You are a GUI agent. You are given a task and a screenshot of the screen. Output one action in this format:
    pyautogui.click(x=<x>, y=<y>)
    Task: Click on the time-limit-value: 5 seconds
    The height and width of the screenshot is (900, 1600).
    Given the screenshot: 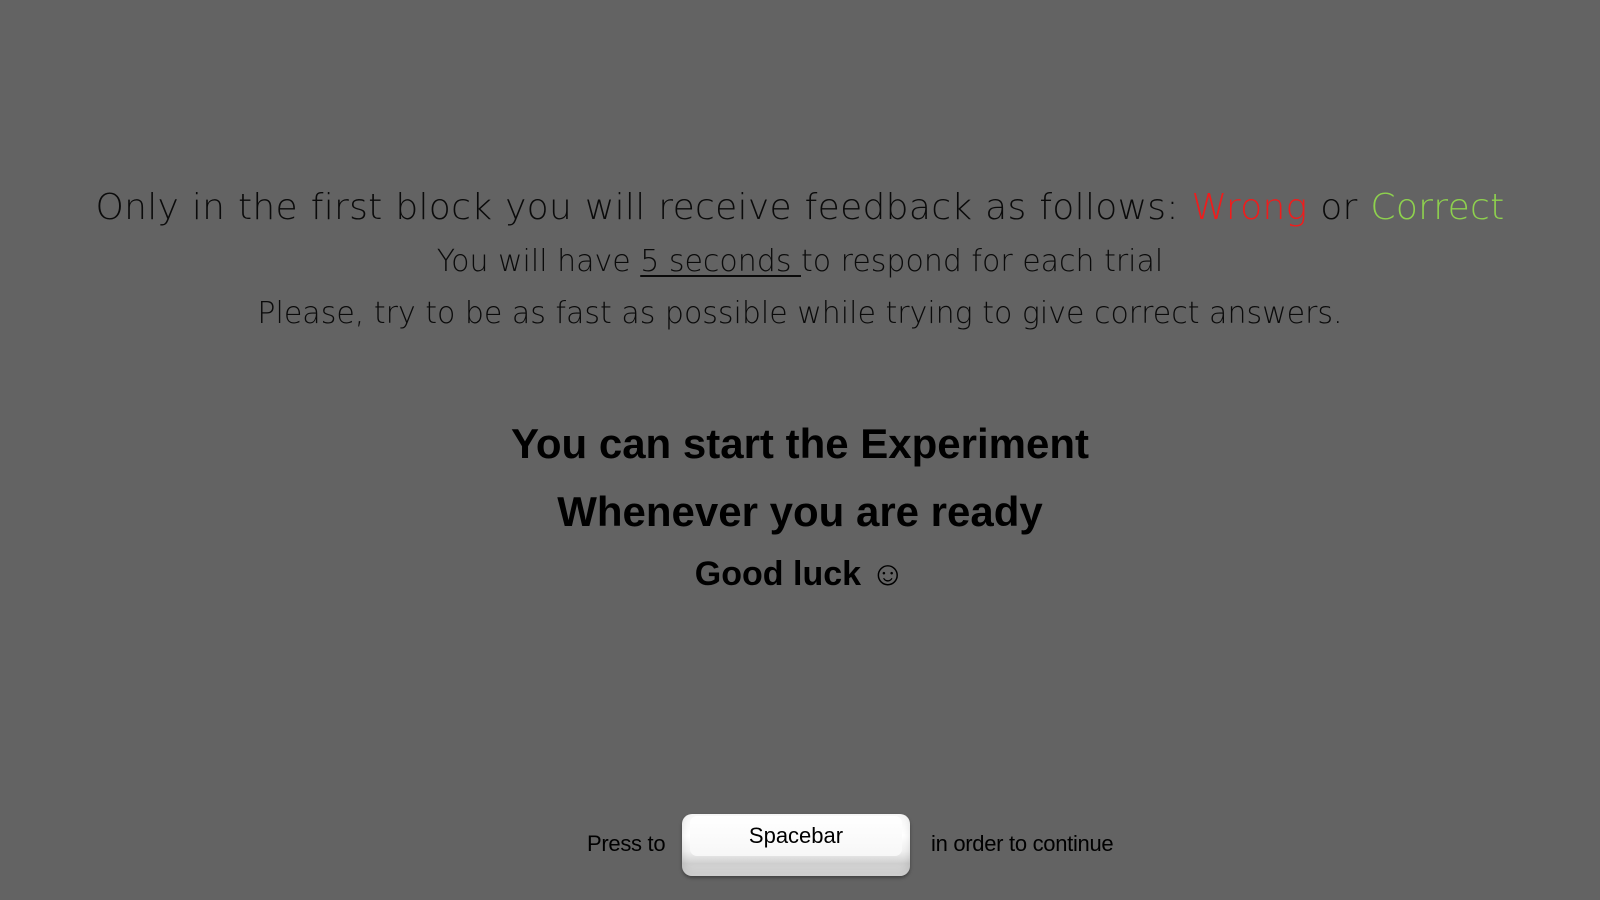 What is the action you would take?
    pyautogui.click(x=720, y=261)
    